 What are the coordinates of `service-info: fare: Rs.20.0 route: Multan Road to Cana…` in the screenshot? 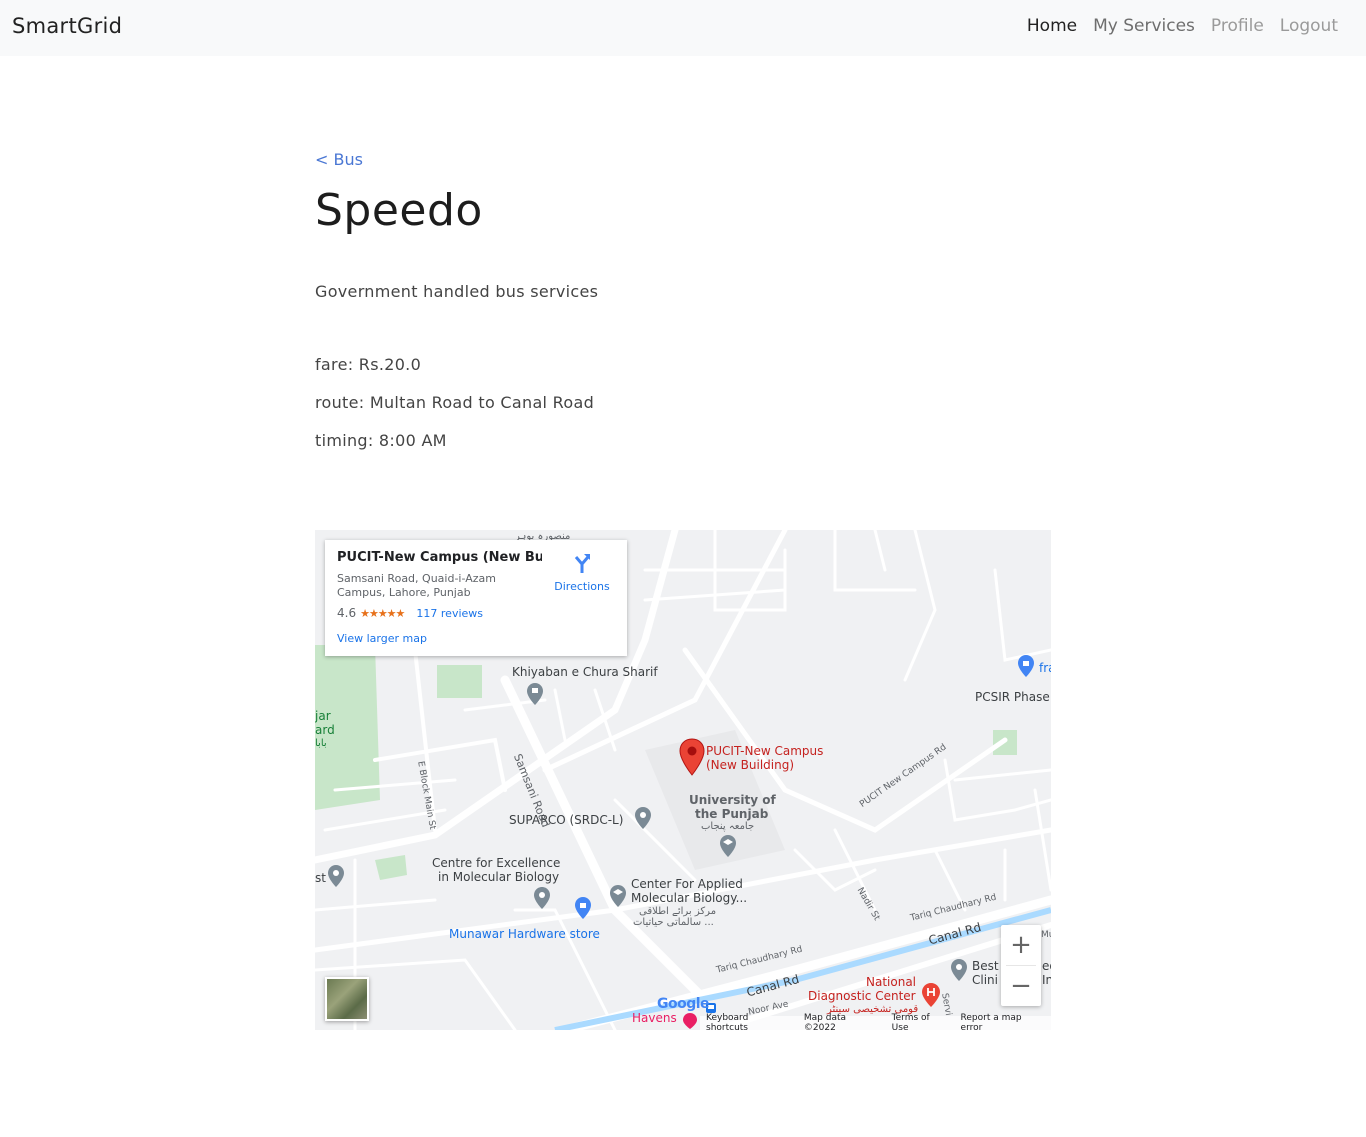 It's located at (683, 402).